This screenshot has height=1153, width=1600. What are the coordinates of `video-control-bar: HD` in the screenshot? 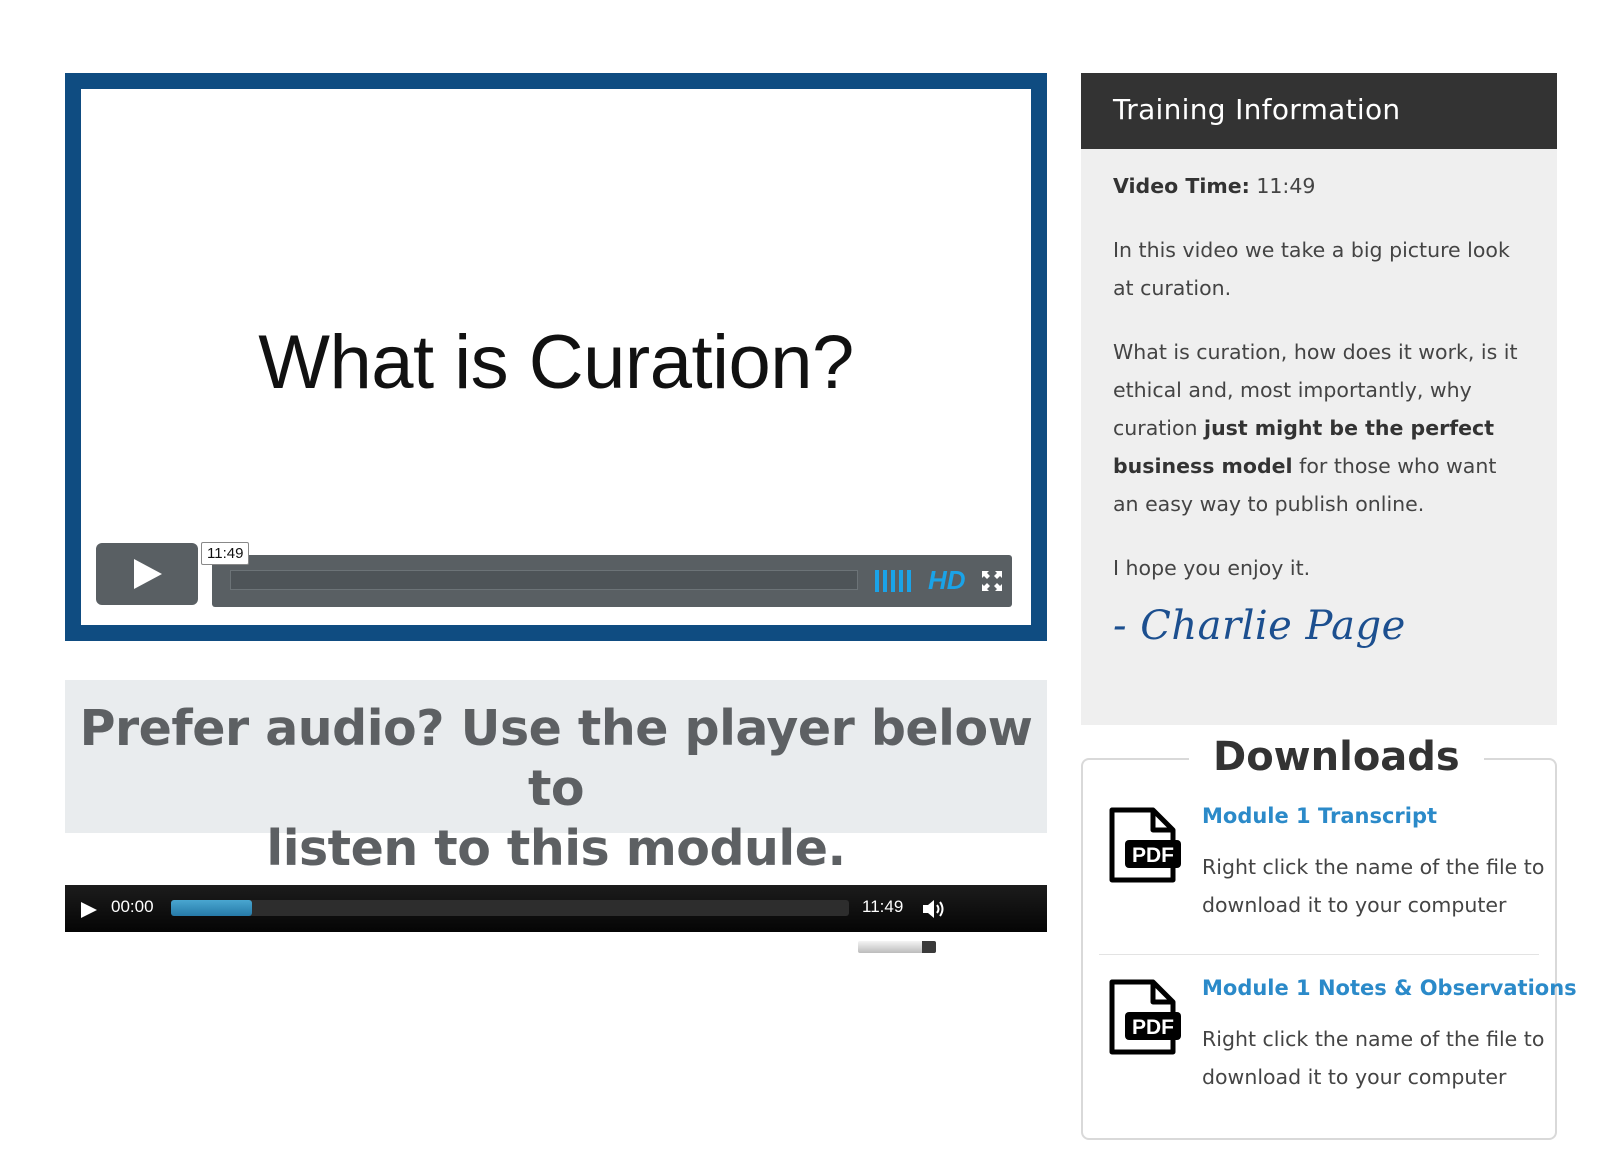 It's located at (612, 581).